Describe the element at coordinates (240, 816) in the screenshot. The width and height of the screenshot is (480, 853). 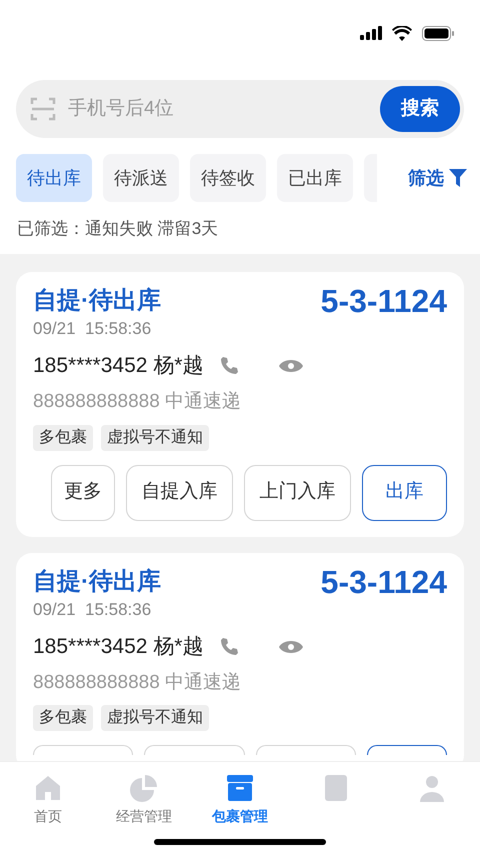
I see `nav-tab: 包裹管理` at that location.